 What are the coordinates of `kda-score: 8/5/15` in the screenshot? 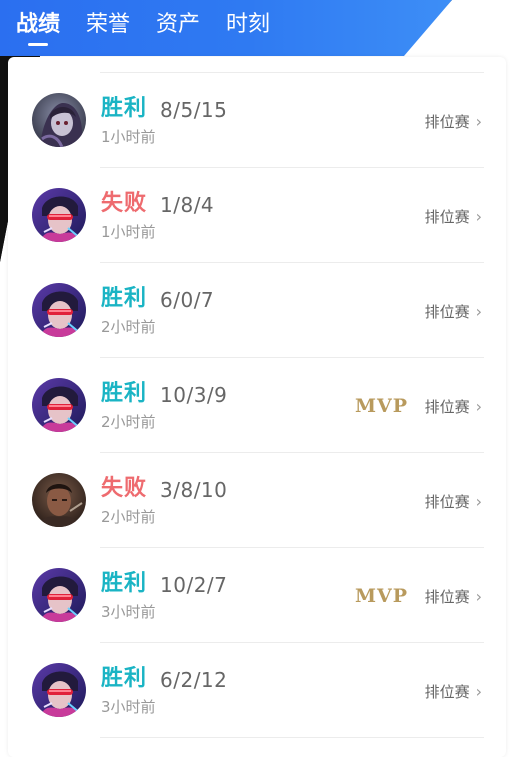 It's located at (194, 110).